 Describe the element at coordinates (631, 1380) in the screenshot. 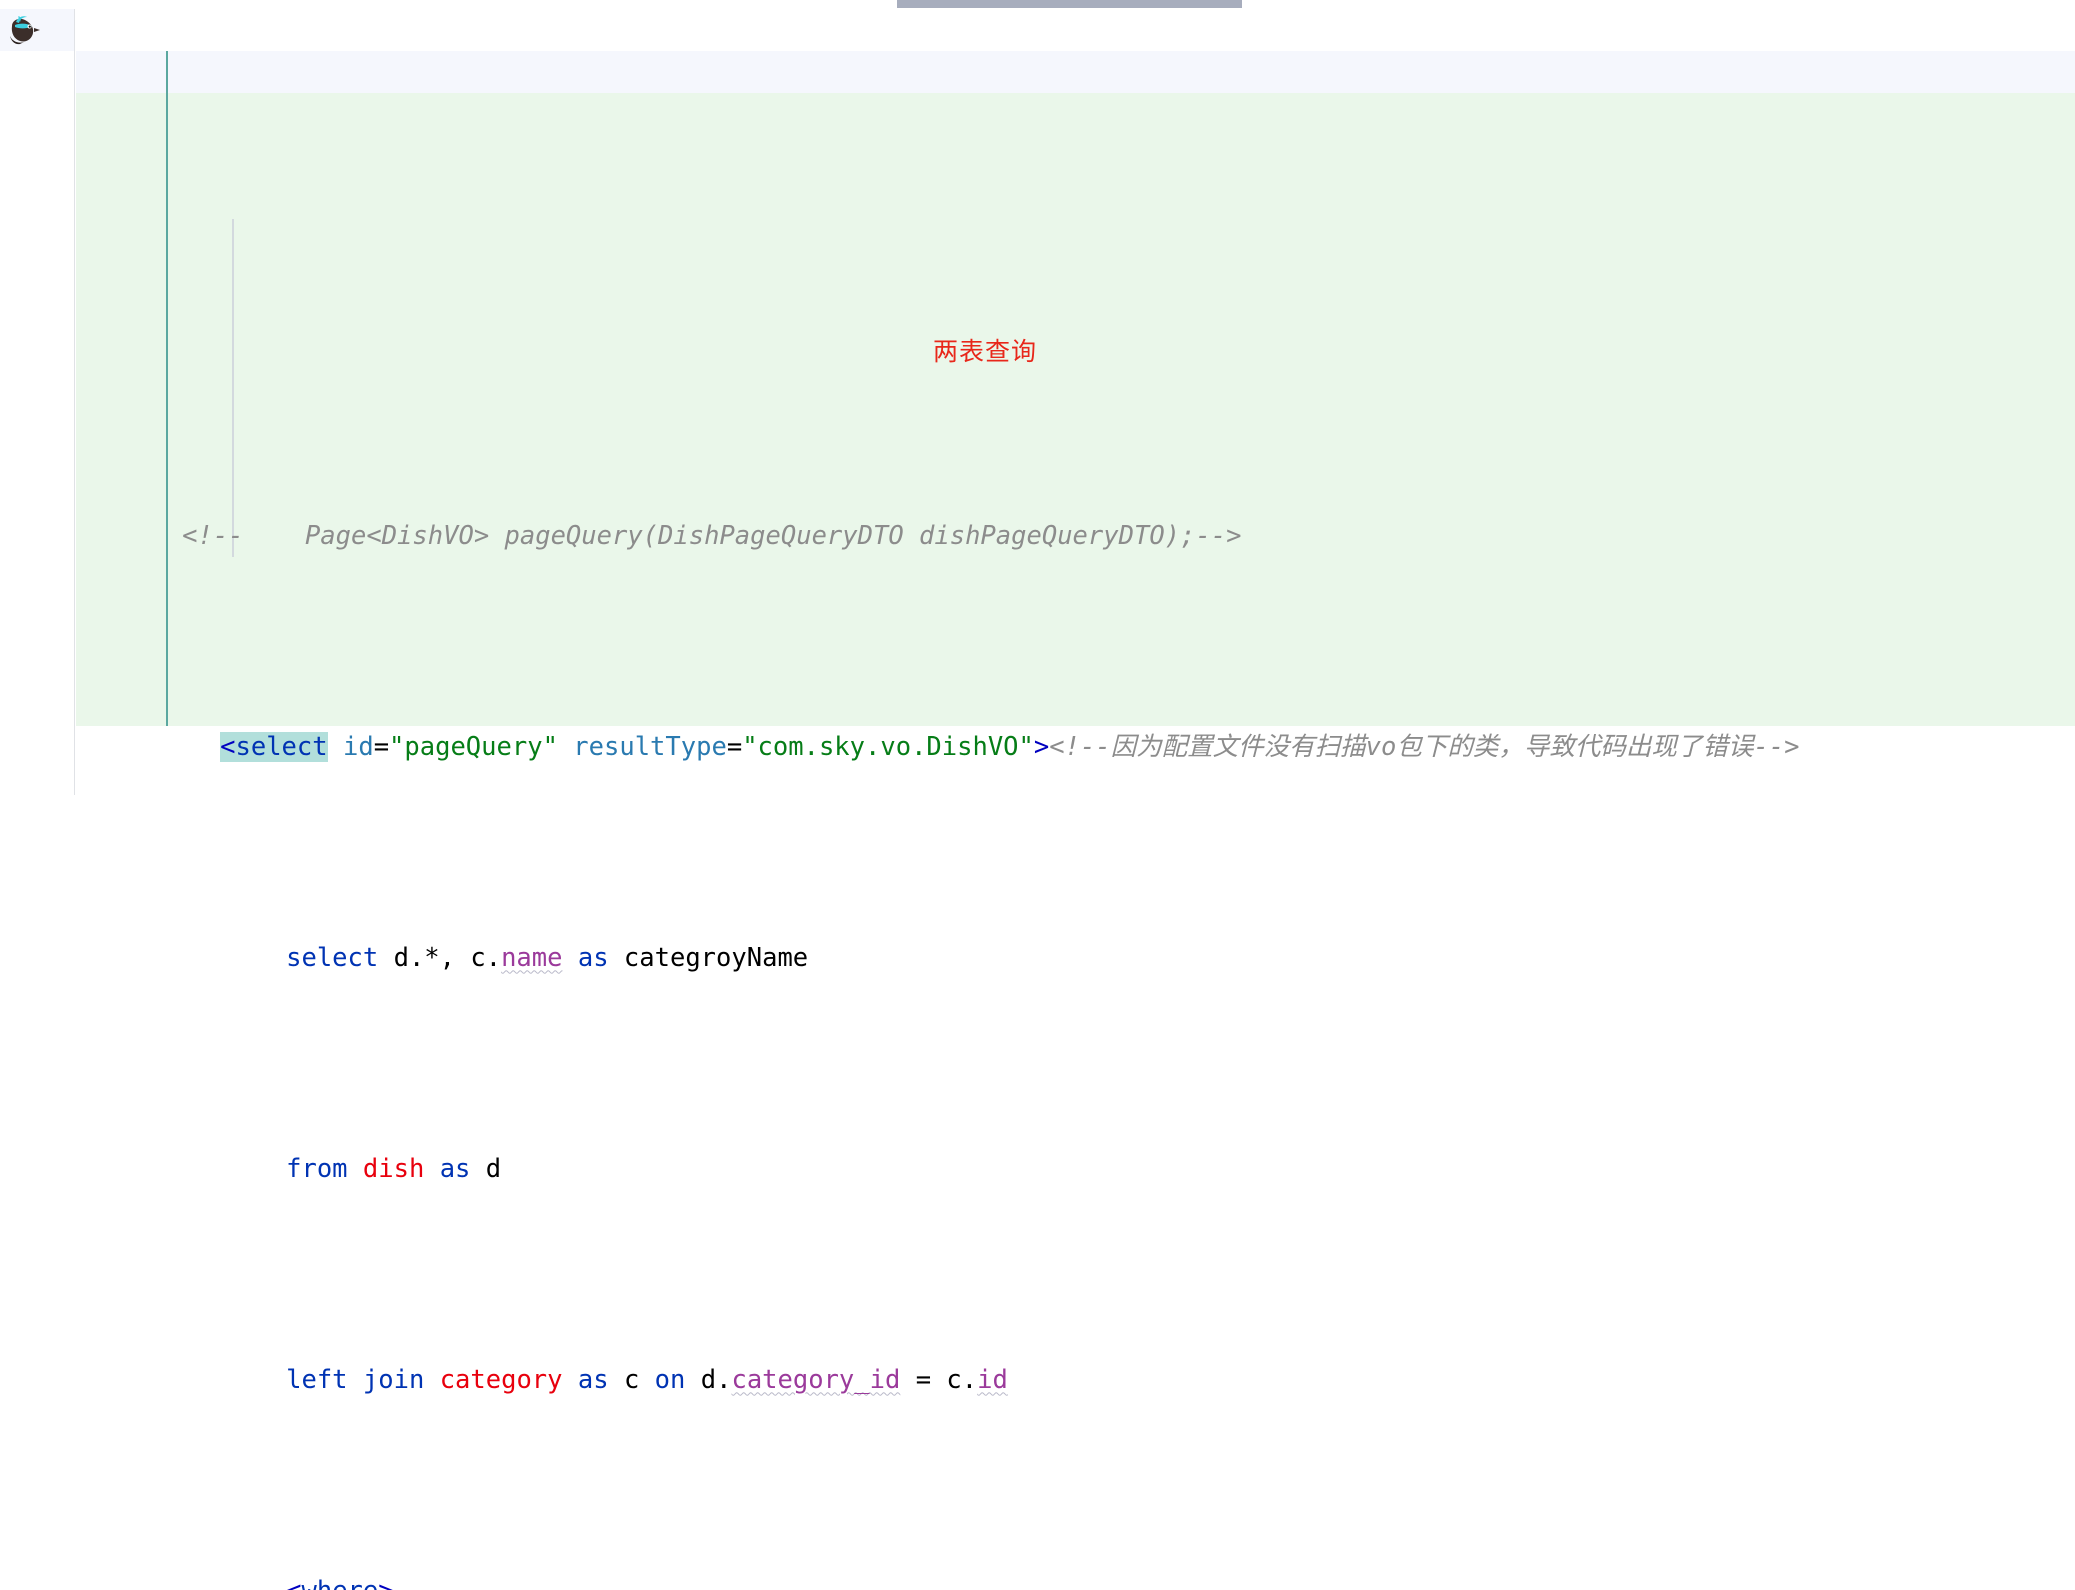

I see `table-alias: c` at that location.